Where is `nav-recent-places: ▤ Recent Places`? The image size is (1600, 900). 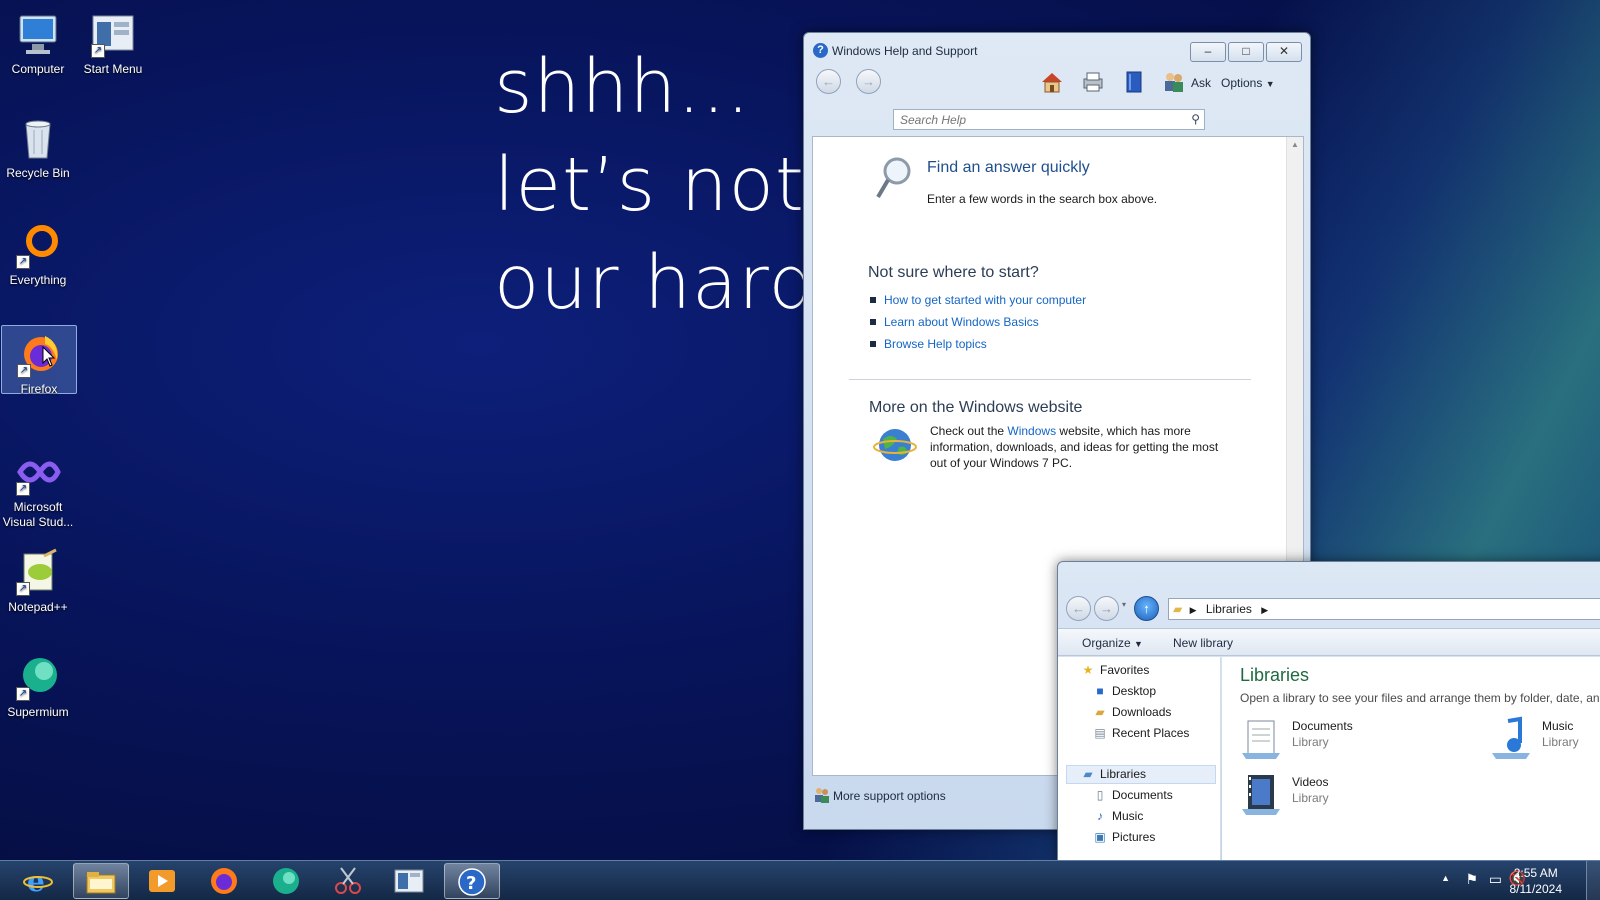
nav-recent-places: ▤ Recent Places is located at coordinates (1140, 733).